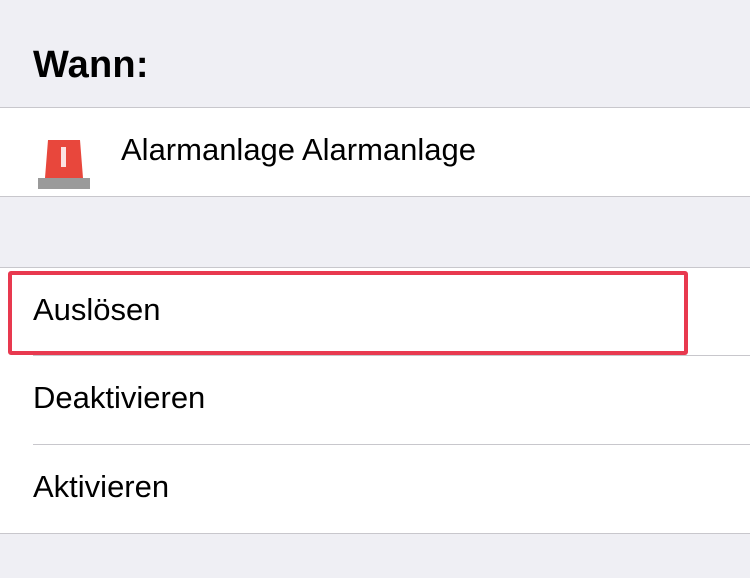 This screenshot has height=578, width=750. Describe the element at coordinates (298, 149) in the screenshot. I see `device-label: Alarmanlage Alarmanlage` at that location.